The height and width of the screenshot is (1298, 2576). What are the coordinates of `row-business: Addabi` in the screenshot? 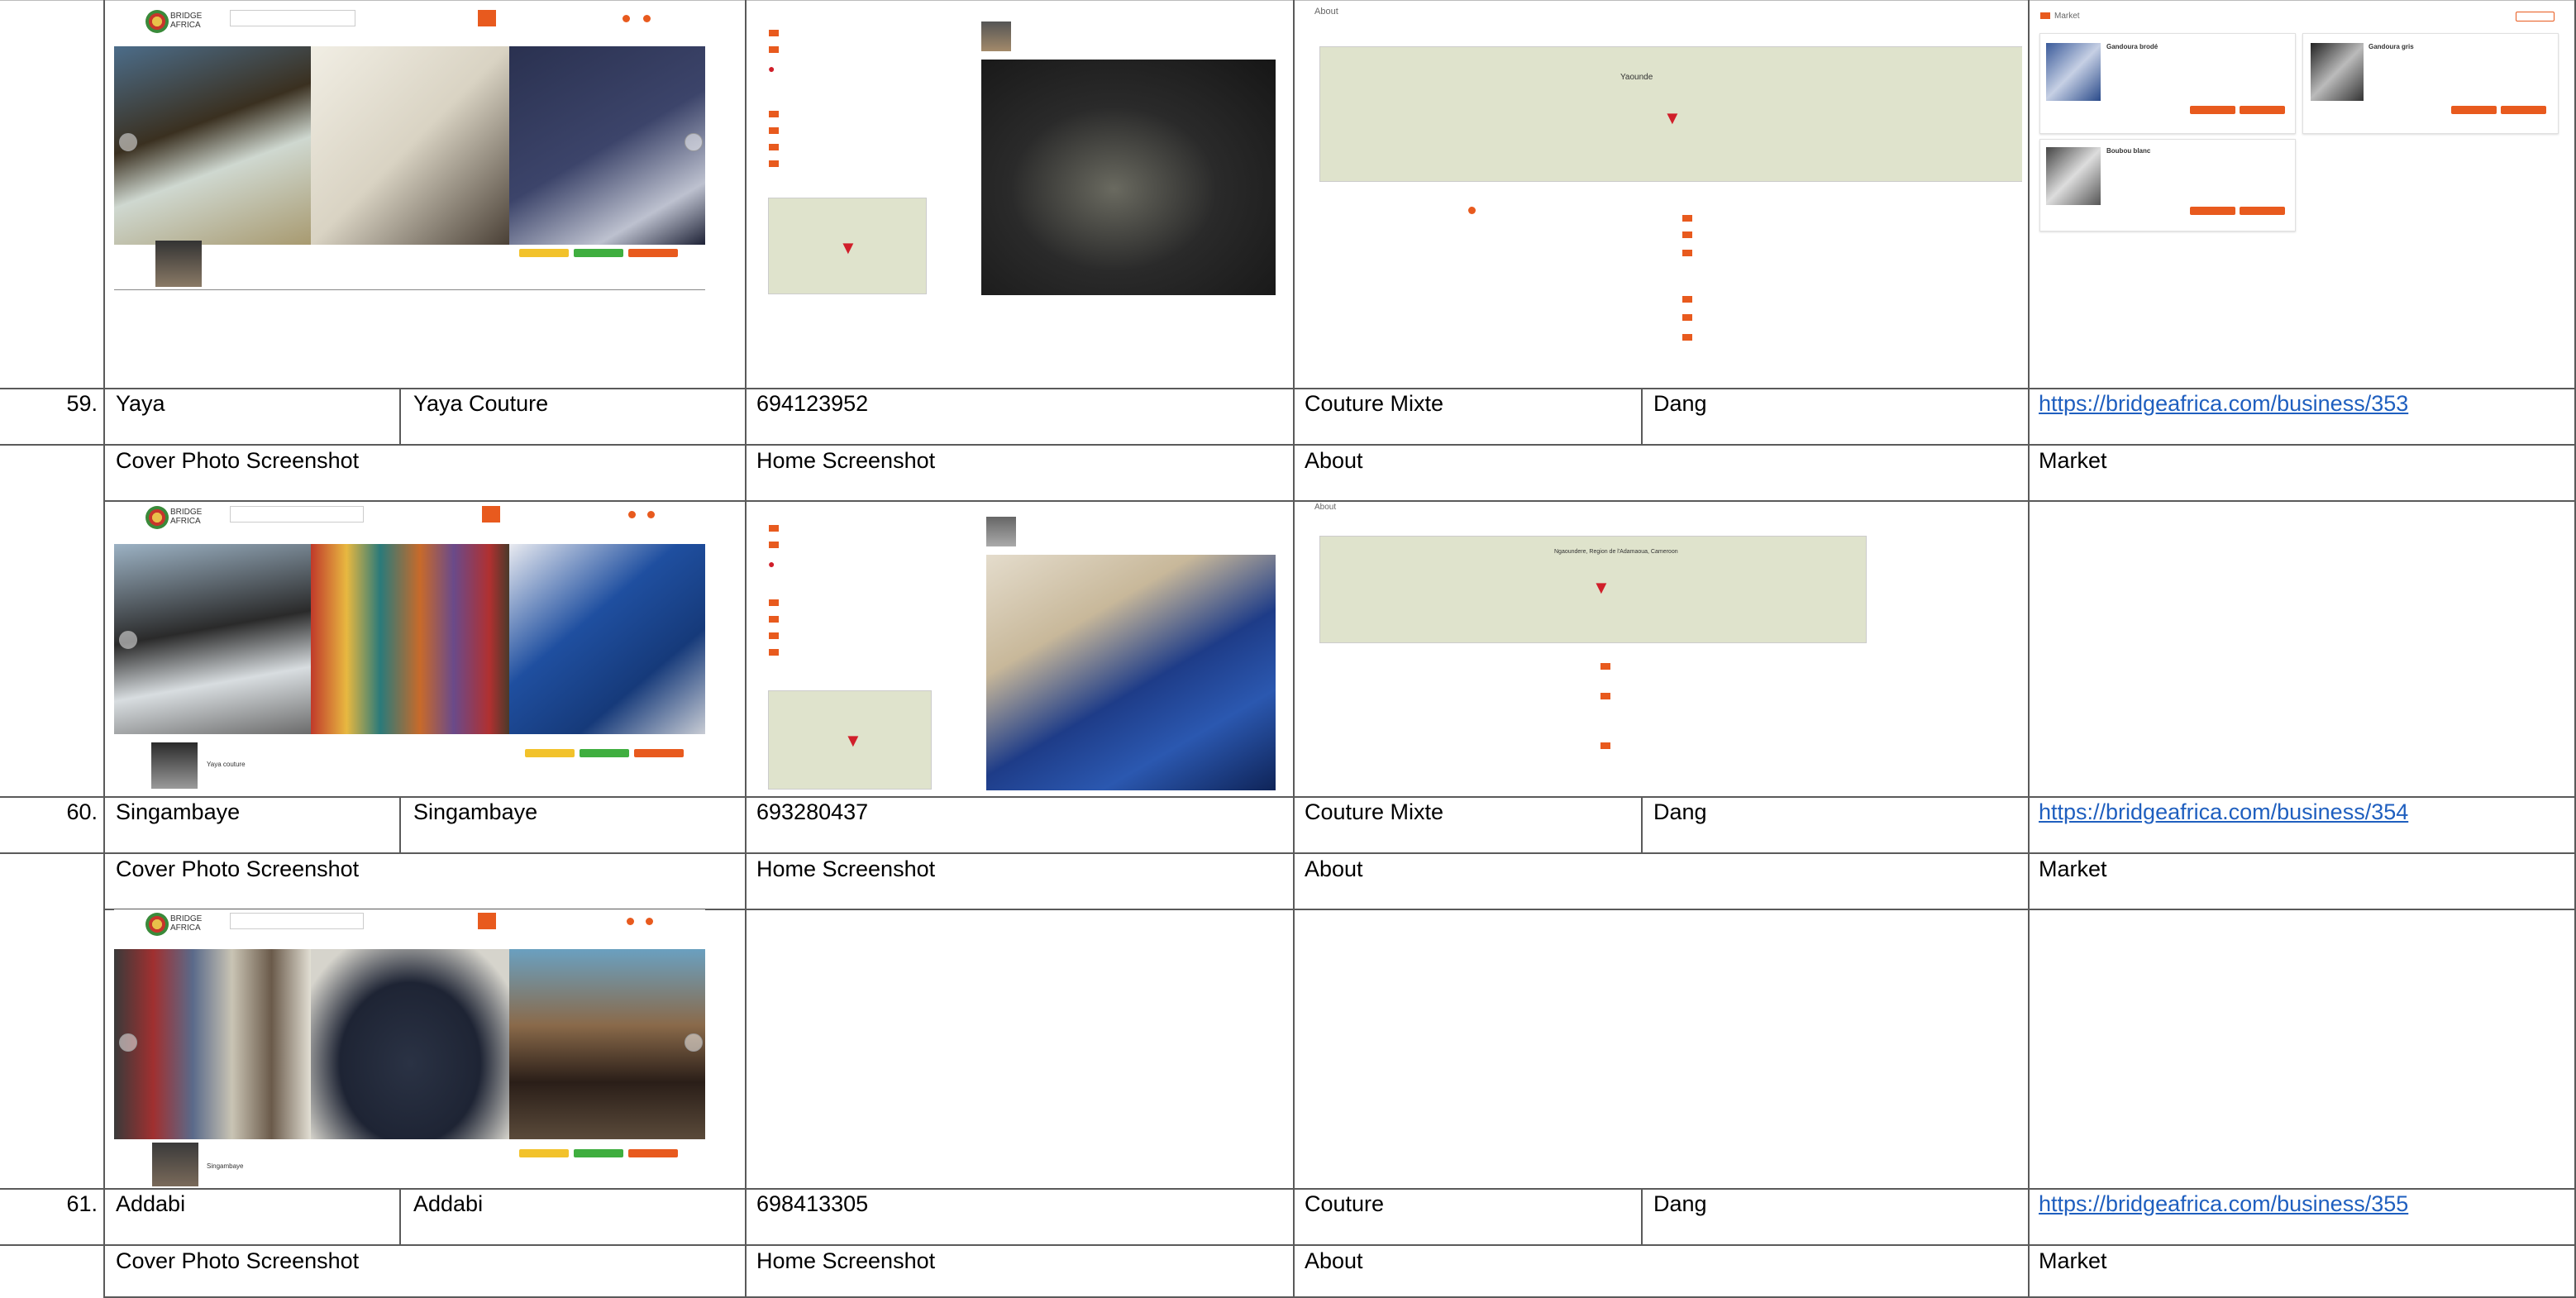 It's located at (448, 1203).